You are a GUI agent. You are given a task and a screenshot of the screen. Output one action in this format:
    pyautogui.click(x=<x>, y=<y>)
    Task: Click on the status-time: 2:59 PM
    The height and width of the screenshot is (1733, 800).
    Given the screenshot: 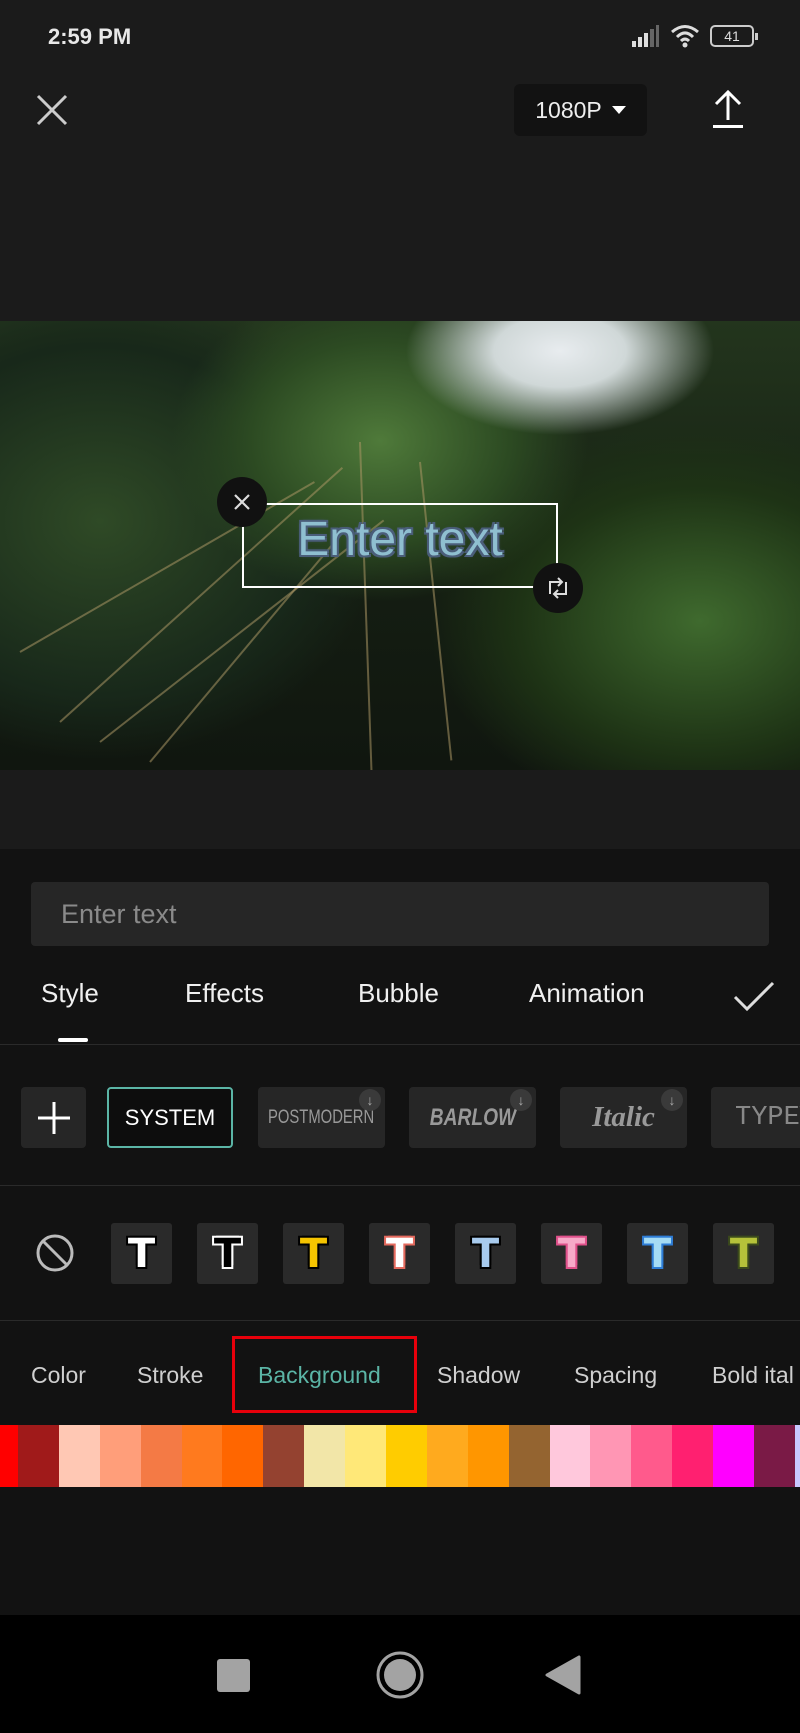 What is the action you would take?
    pyautogui.click(x=90, y=36)
    